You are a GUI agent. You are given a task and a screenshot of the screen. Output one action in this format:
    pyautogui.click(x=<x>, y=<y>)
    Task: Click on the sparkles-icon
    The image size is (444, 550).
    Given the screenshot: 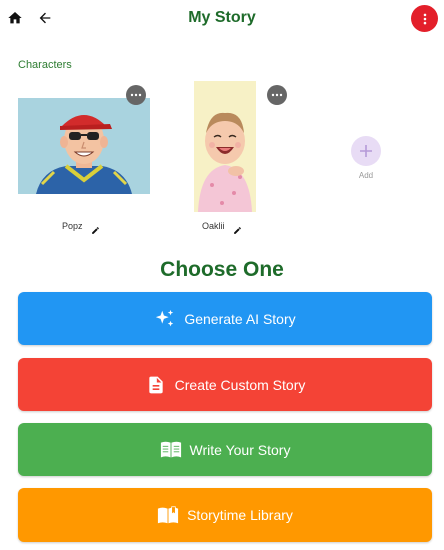 What is the action you would take?
    pyautogui.click(x=165, y=319)
    